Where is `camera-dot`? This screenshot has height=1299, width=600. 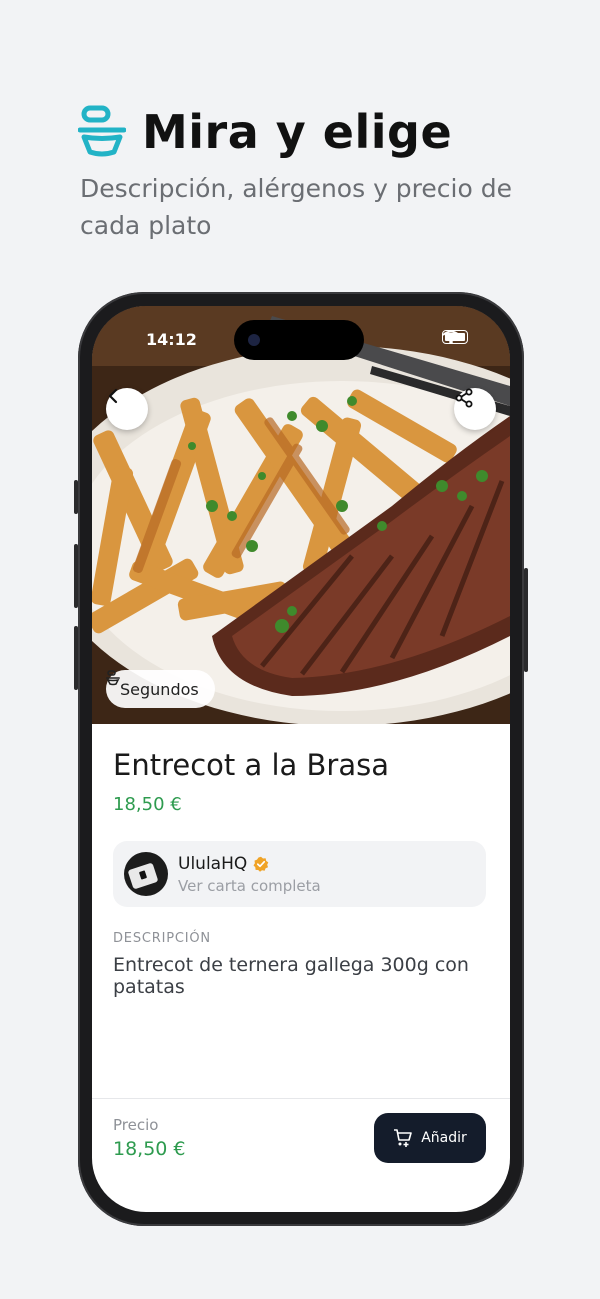 camera-dot is located at coordinates (254, 340).